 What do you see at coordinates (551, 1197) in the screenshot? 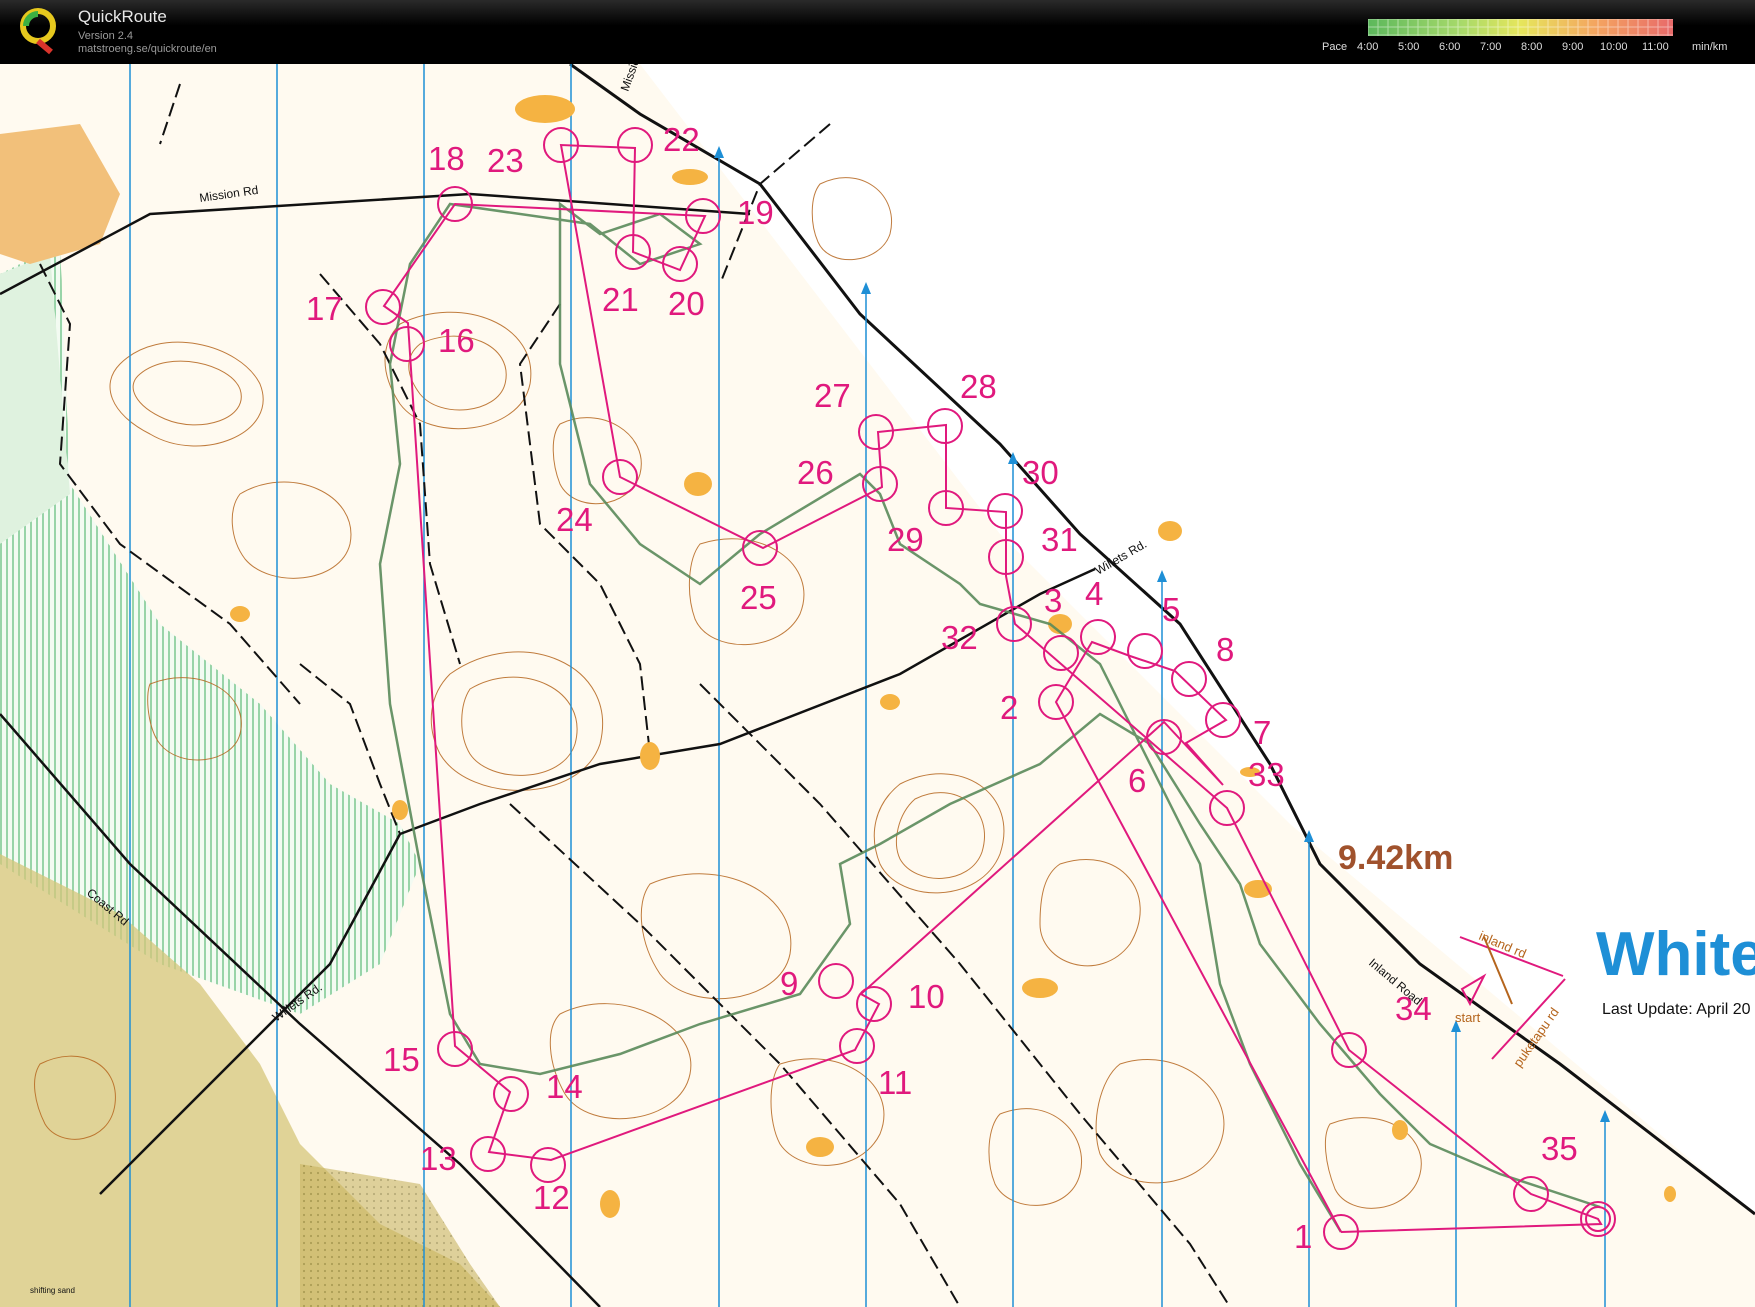
I see `control-number: 12` at bounding box center [551, 1197].